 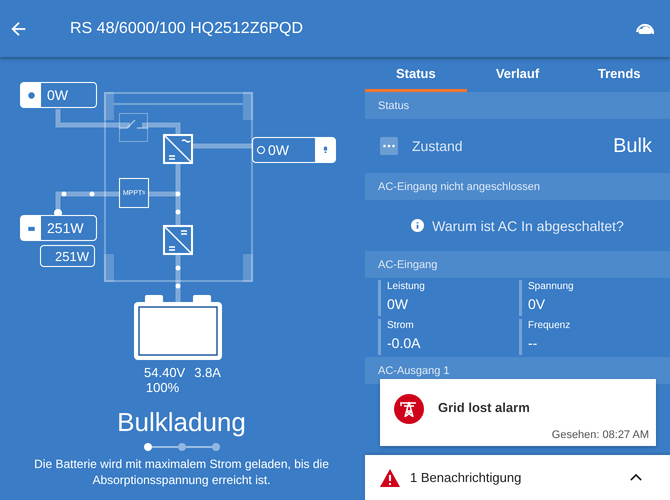 What do you see at coordinates (636, 477) in the screenshot?
I see `chevron-icon` at bounding box center [636, 477].